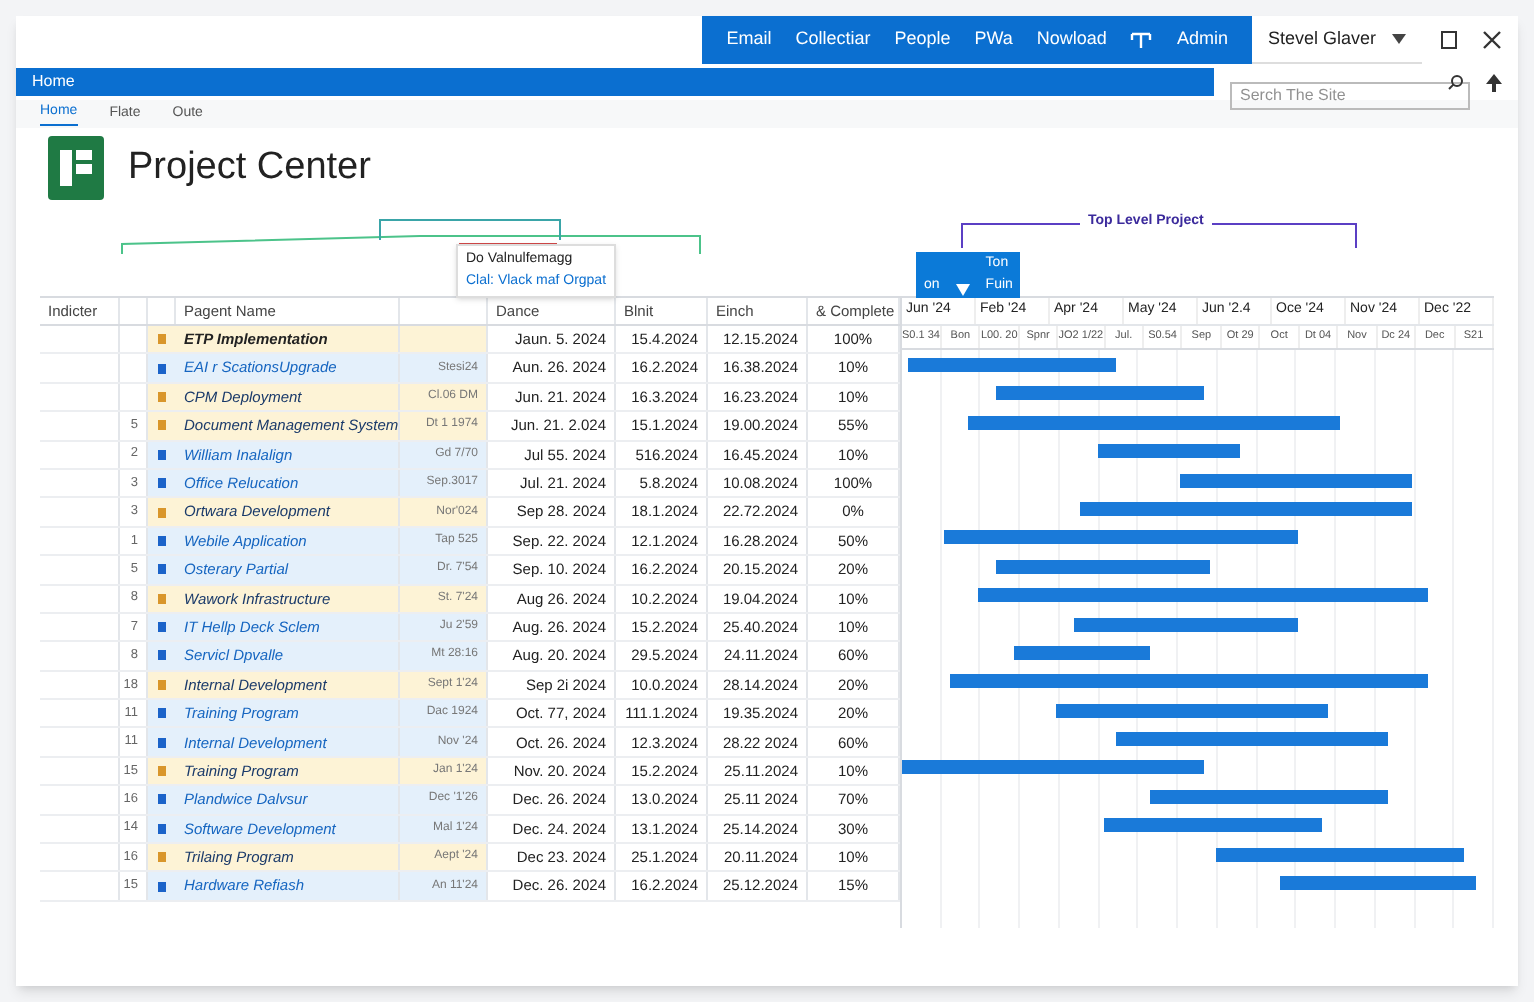  I want to click on page-title: Project Center, so click(249, 167).